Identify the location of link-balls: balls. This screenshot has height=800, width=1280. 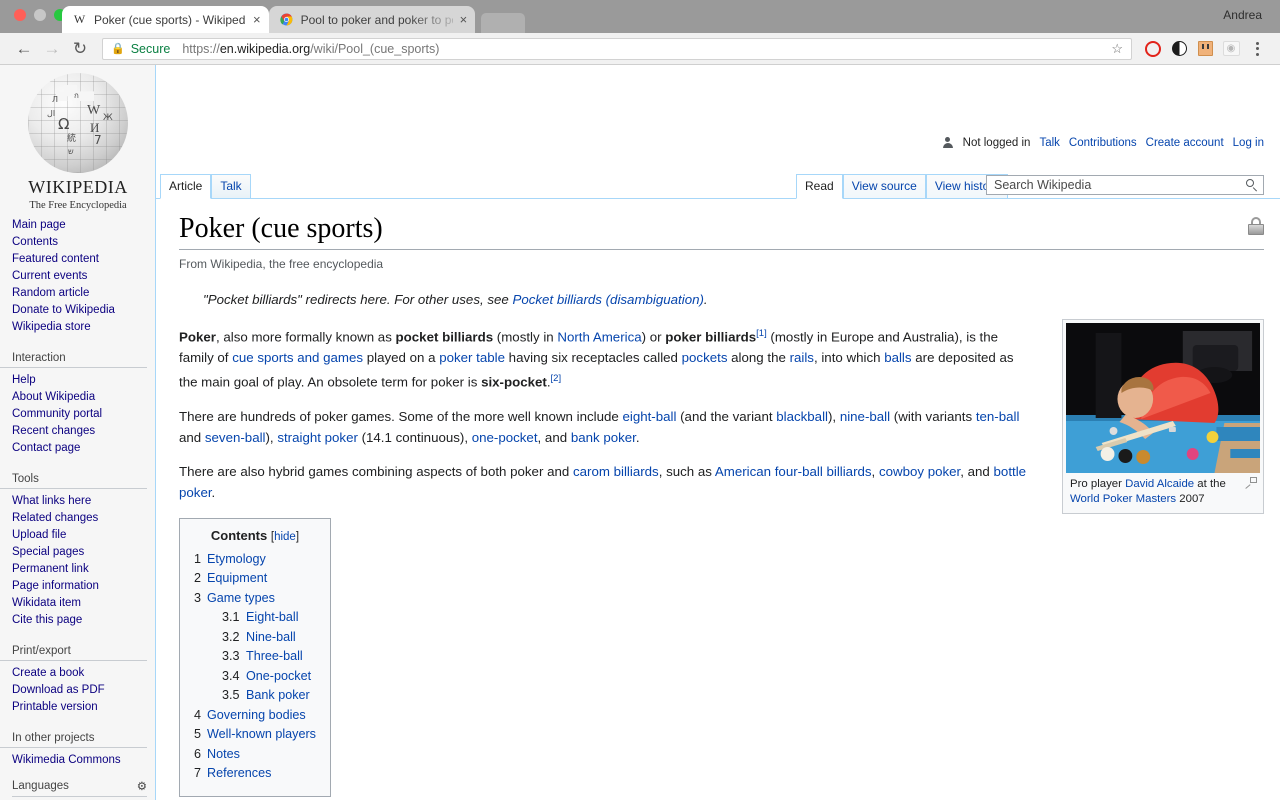
(897, 357).